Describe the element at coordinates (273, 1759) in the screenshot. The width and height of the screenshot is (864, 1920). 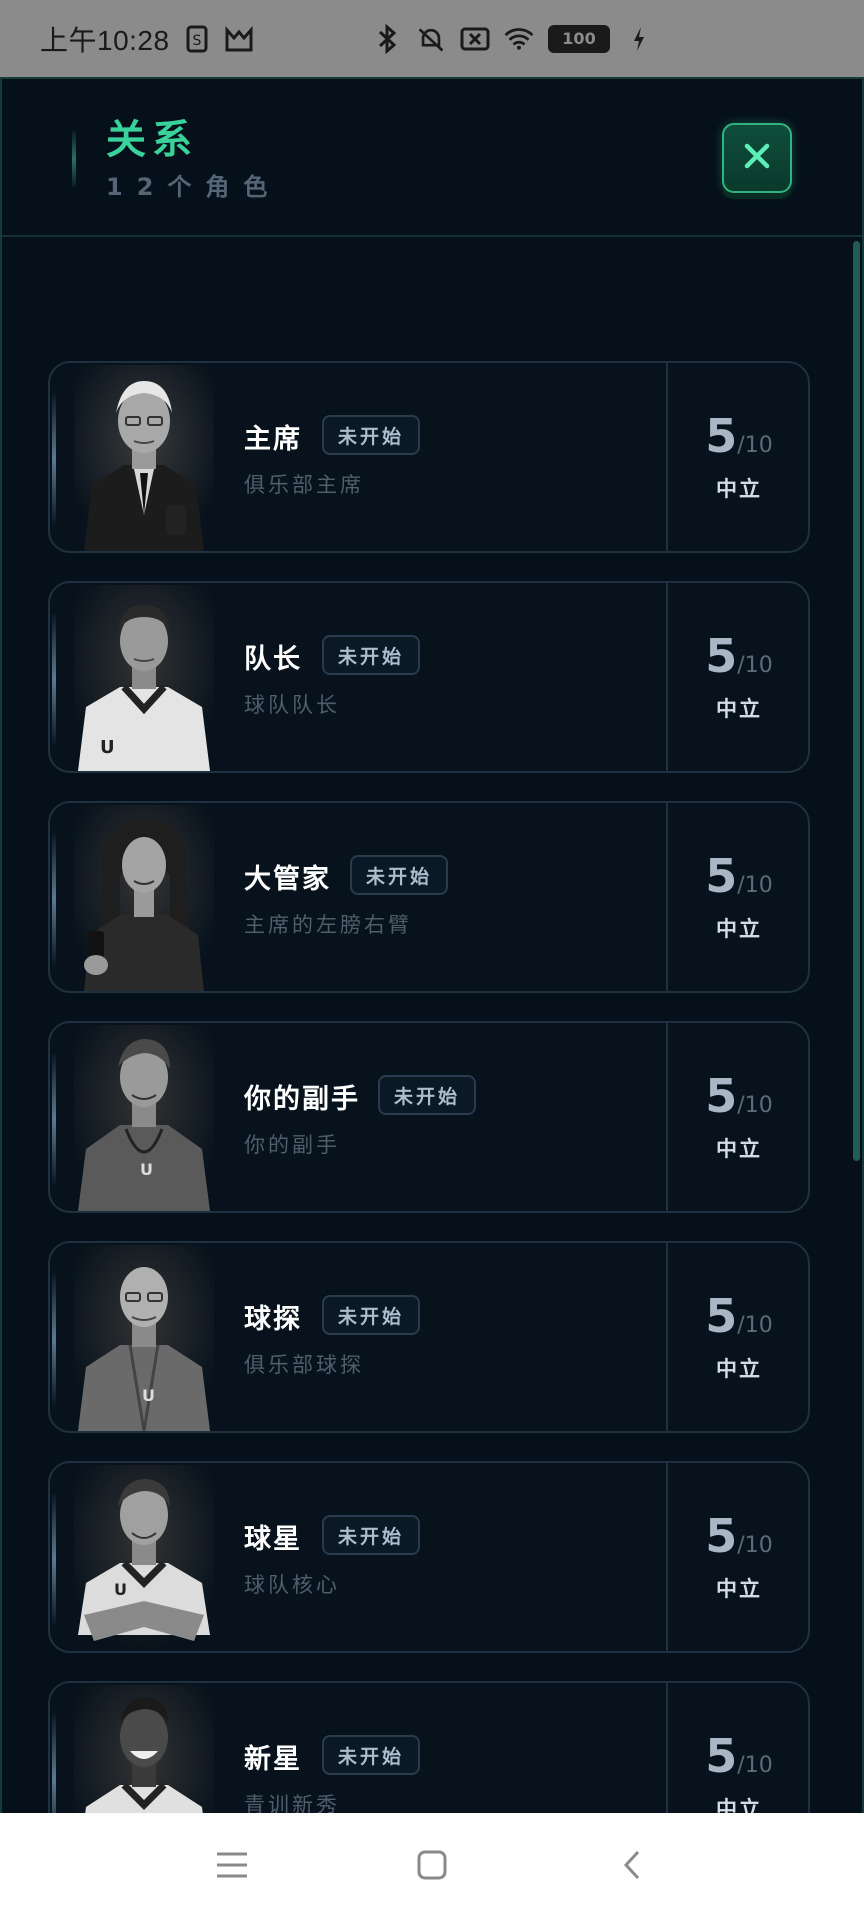
I see `character-name: 新星` at that location.